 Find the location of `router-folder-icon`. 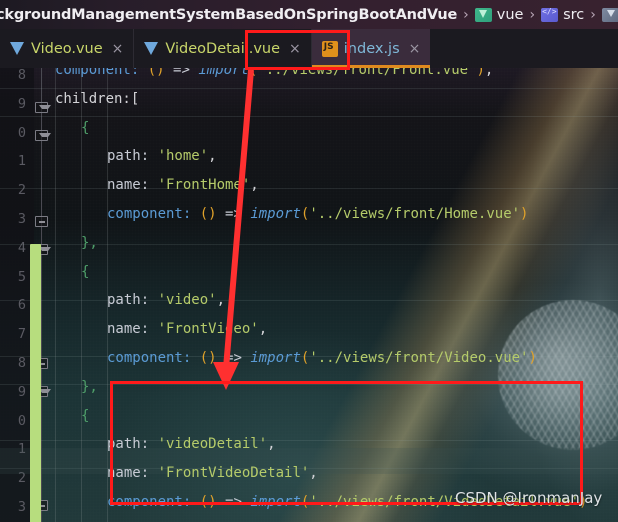

router-folder-icon is located at coordinates (609, 14).